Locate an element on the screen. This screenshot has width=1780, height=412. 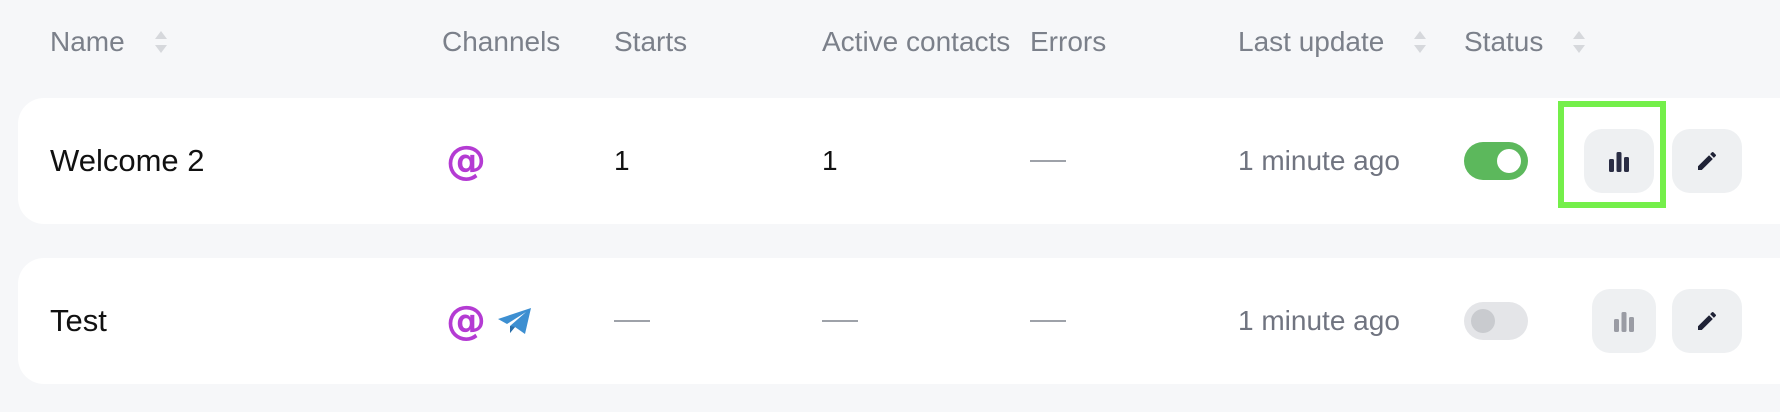
active-contacts-value: 1 is located at coordinates (830, 160).